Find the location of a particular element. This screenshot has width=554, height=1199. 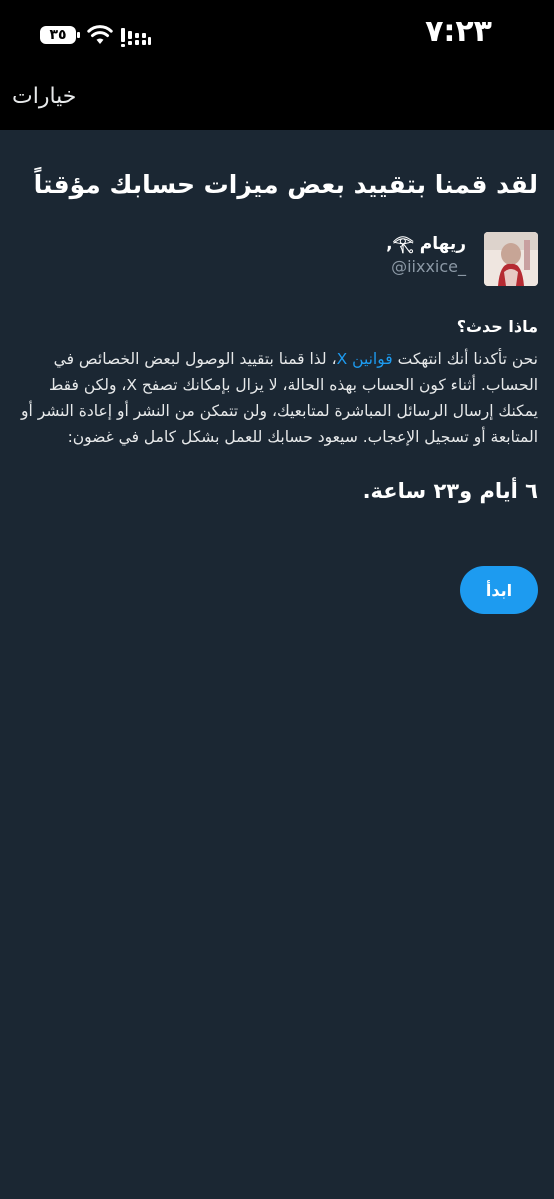

top-bar: خيارات is located at coordinates (277, 101).